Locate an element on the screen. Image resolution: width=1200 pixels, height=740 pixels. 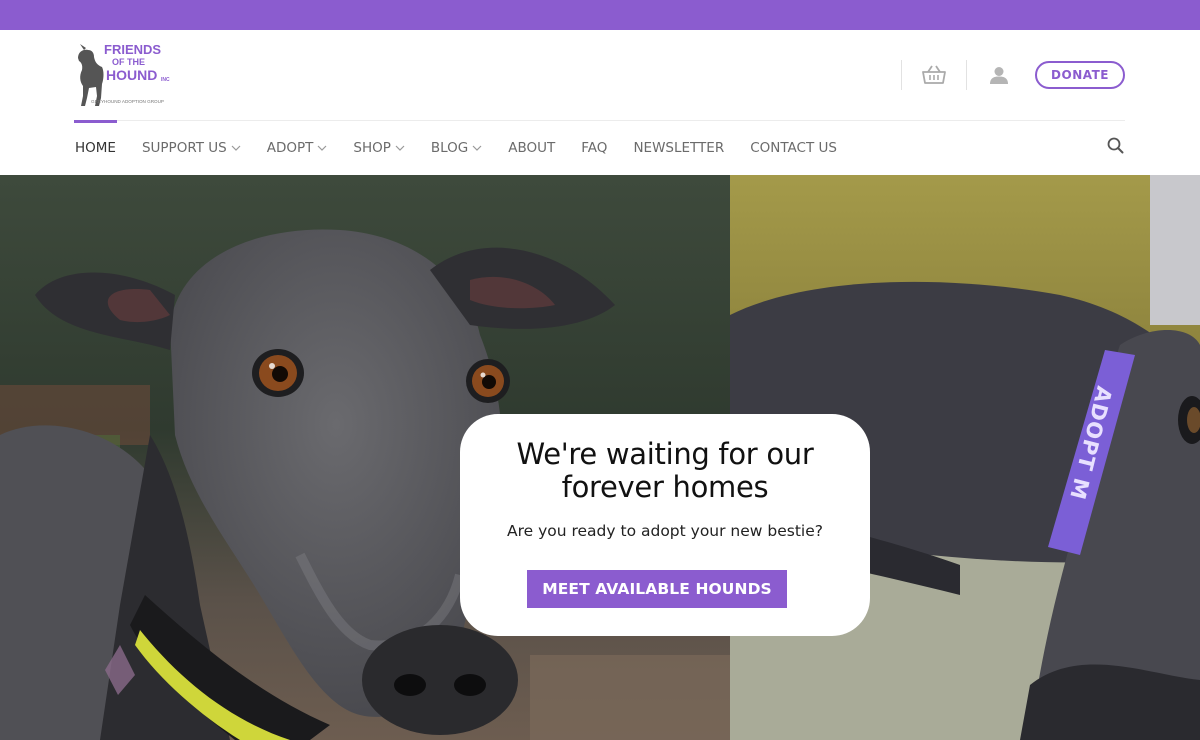
nav-home: HOME is located at coordinates (95, 138).